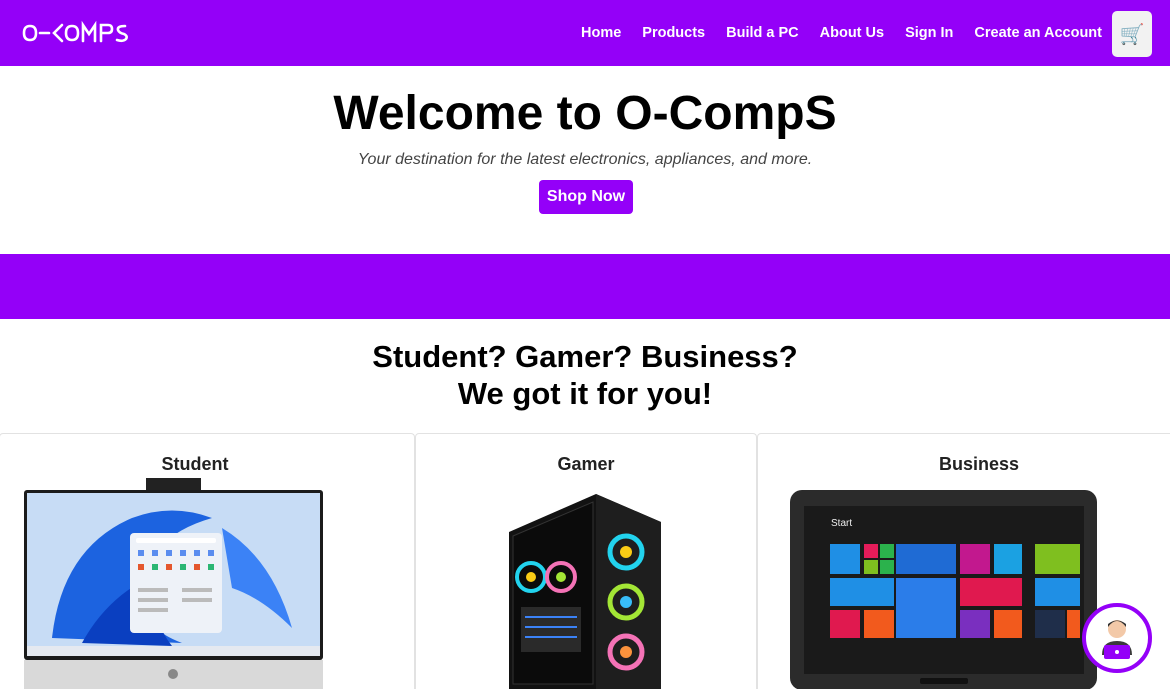  I want to click on cart-button: 🛒, so click(1132, 34).